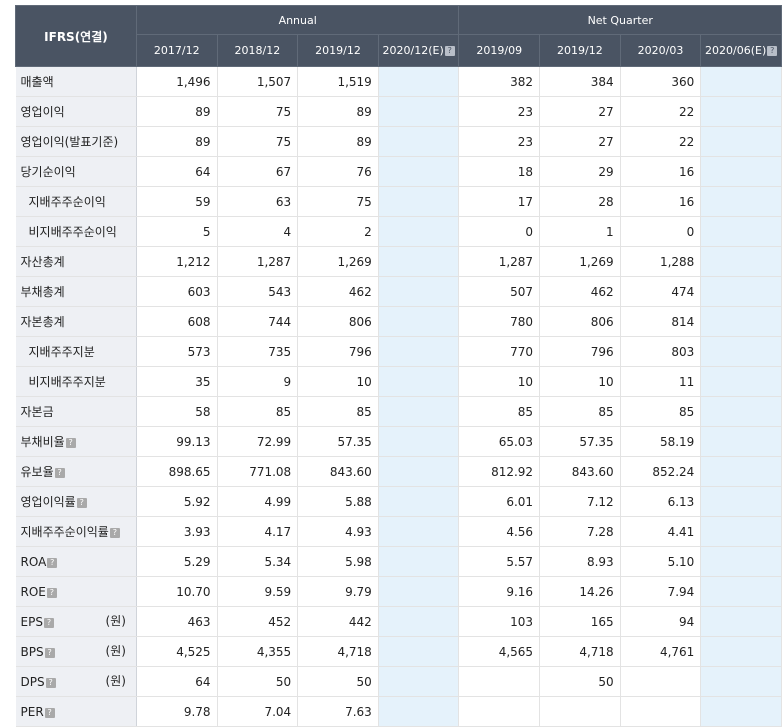  What do you see at coordinates (61, 352) in the screenshot?
I see `row-label: 지배주주지분` at bounding box center [61, 352].